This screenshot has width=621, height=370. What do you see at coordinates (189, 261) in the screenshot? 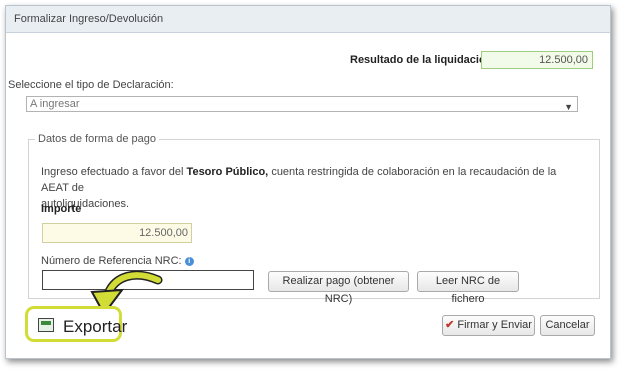
I see `info-icon: i` at bounding box center [189, 261].